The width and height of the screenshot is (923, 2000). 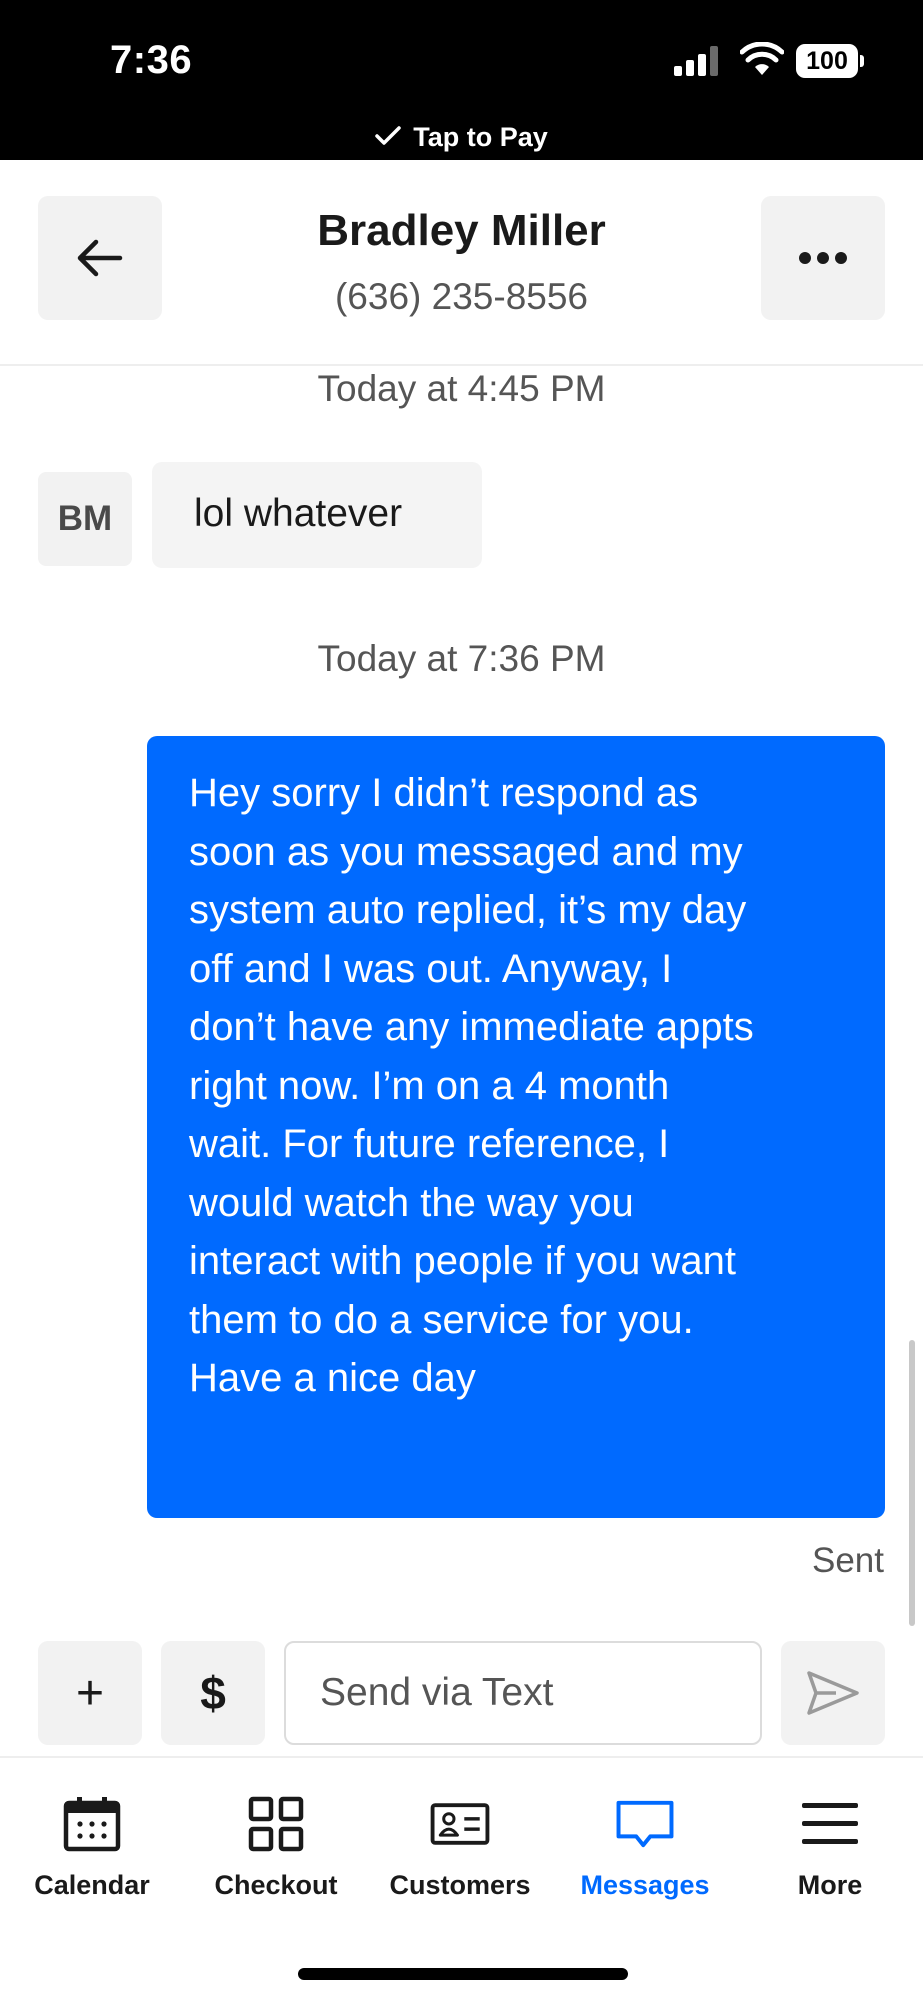 I want to click on tap-to-pay-banner: Tap to Pay, so click(x=461, y=137).